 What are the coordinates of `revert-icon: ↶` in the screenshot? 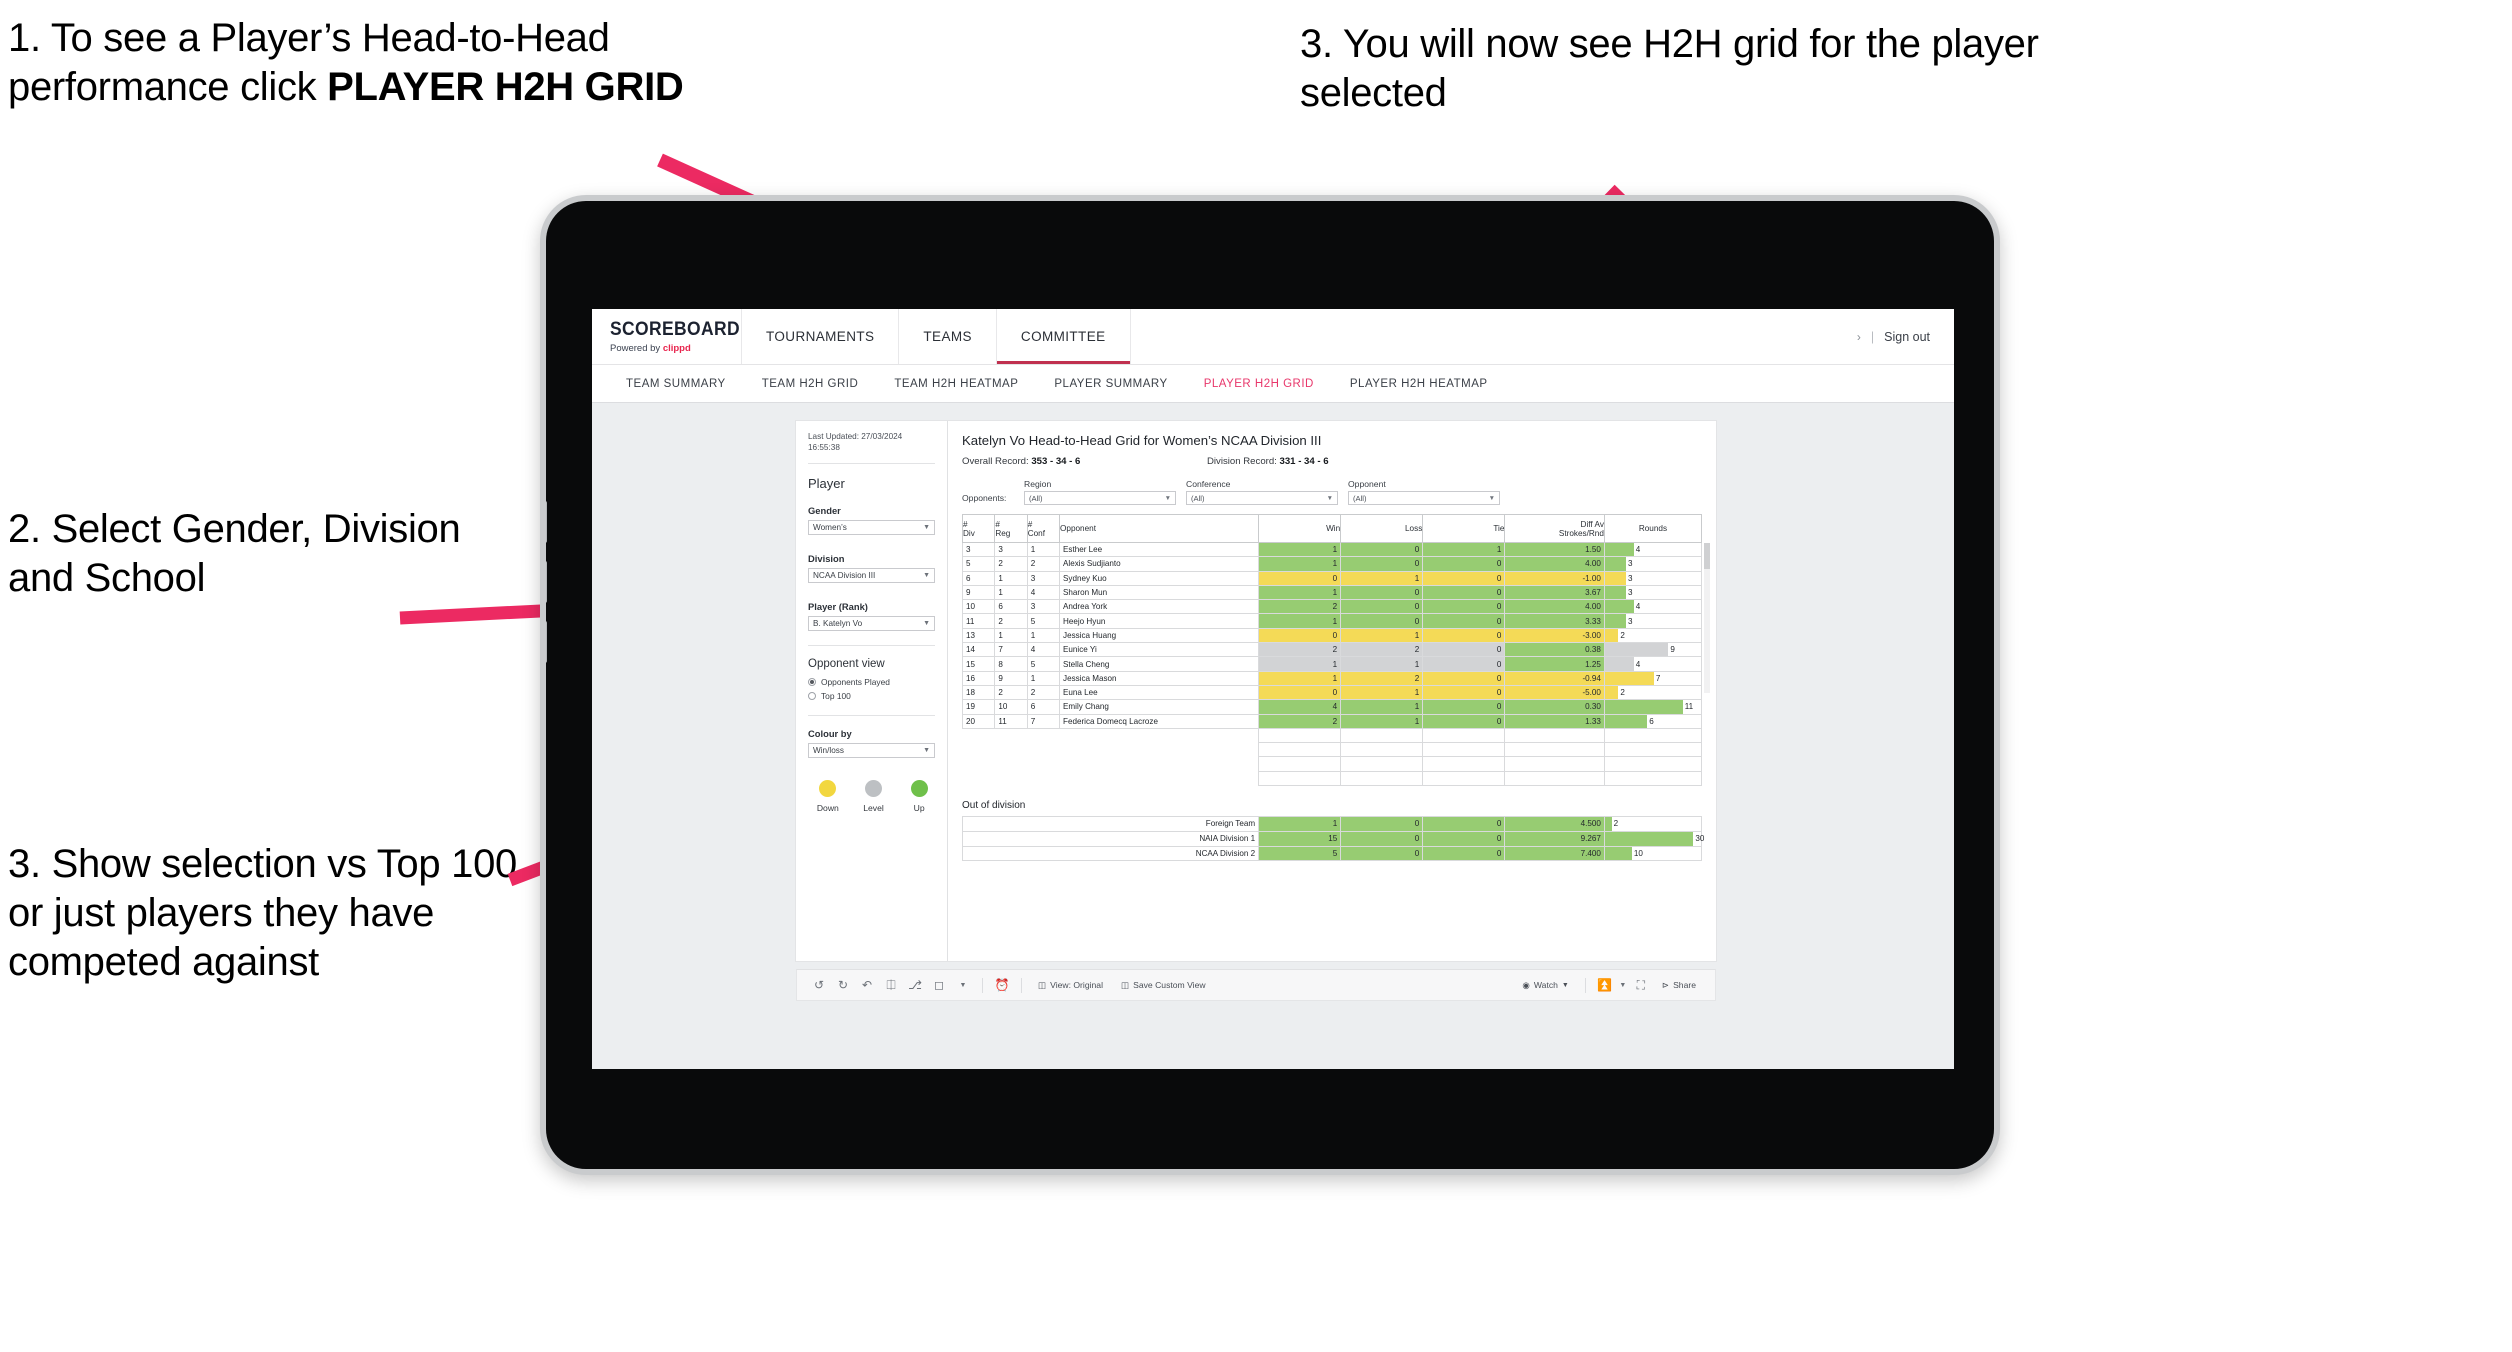 It's located at (867, 985).